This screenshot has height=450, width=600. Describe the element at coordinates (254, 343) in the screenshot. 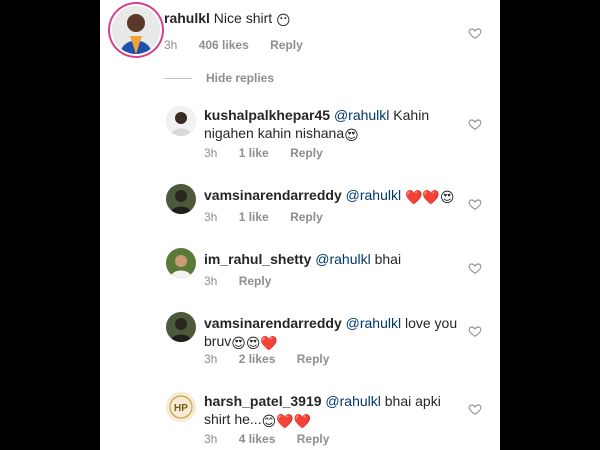

I see `emoji: 😍😍❤️` at that location.